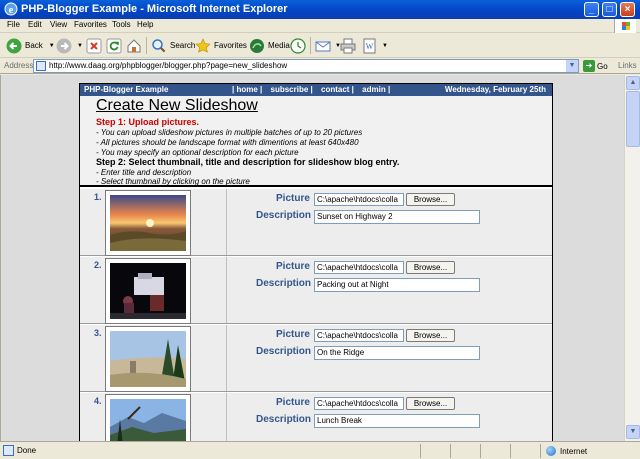 The width and height of the screenshot is (640, 459). I want to click on home-button, so click(135, 45).